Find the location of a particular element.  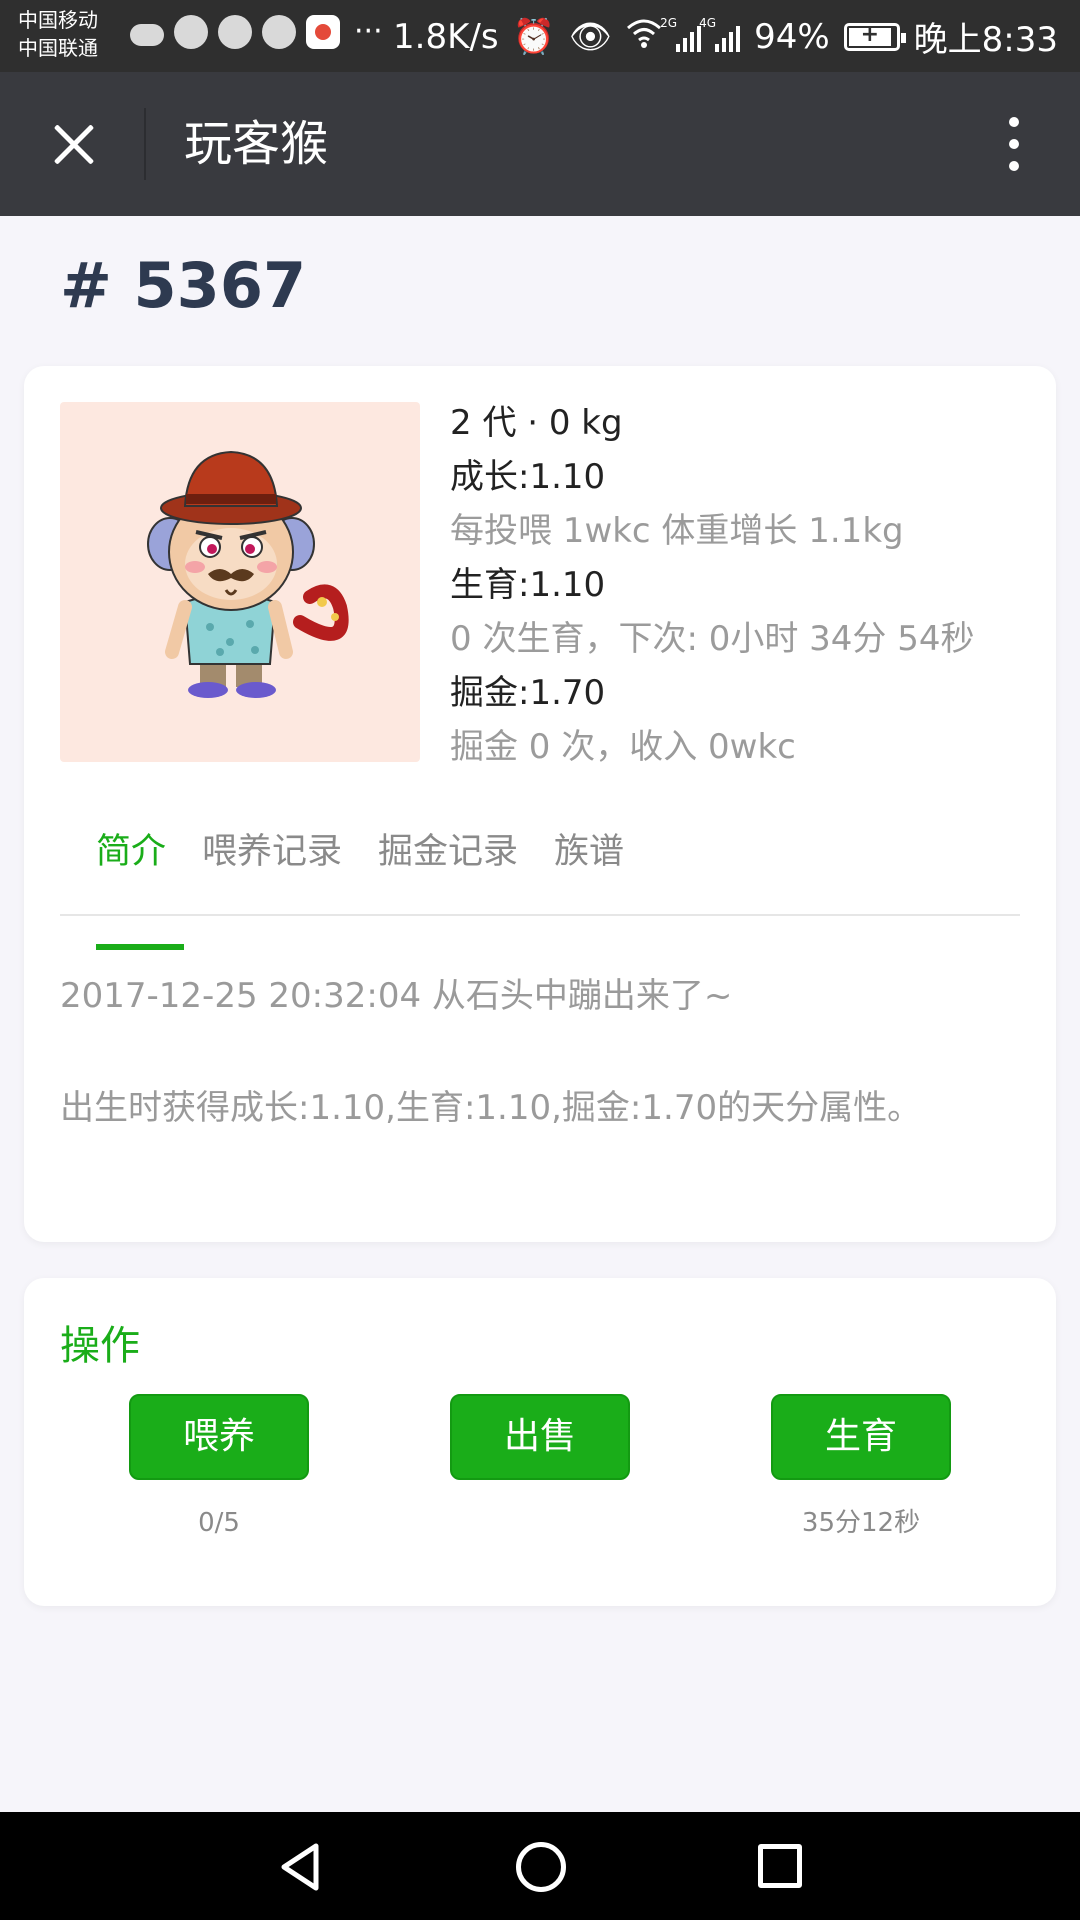

qq-icon is located at coordinates (235, 31).